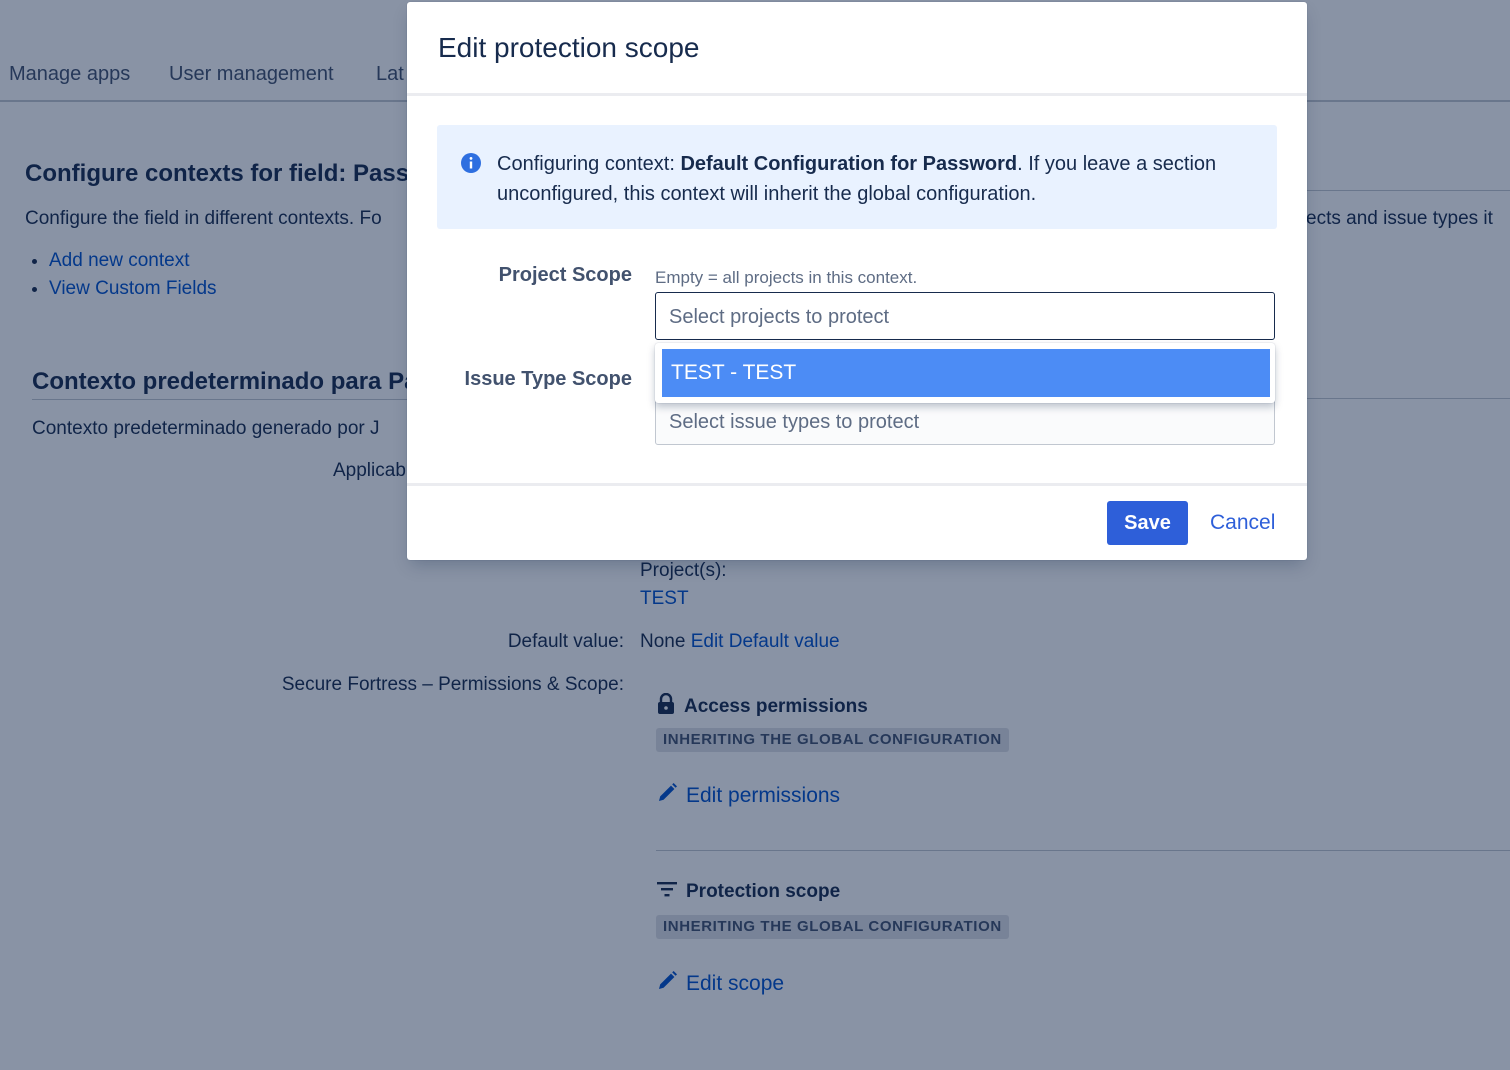  What do you see at coordinates (779, 317) in the screenshot?
I see `project-select-placeholder: Select projects to protect` at bounding box center [779, 317].